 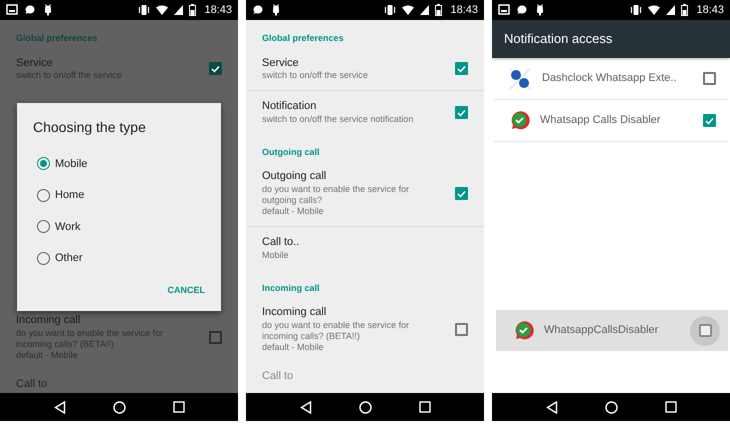 I want to click on preference-row: Outgoing call do you want to enable the service for outgoing calls? default - Mobile, so click(x=365, y=193).